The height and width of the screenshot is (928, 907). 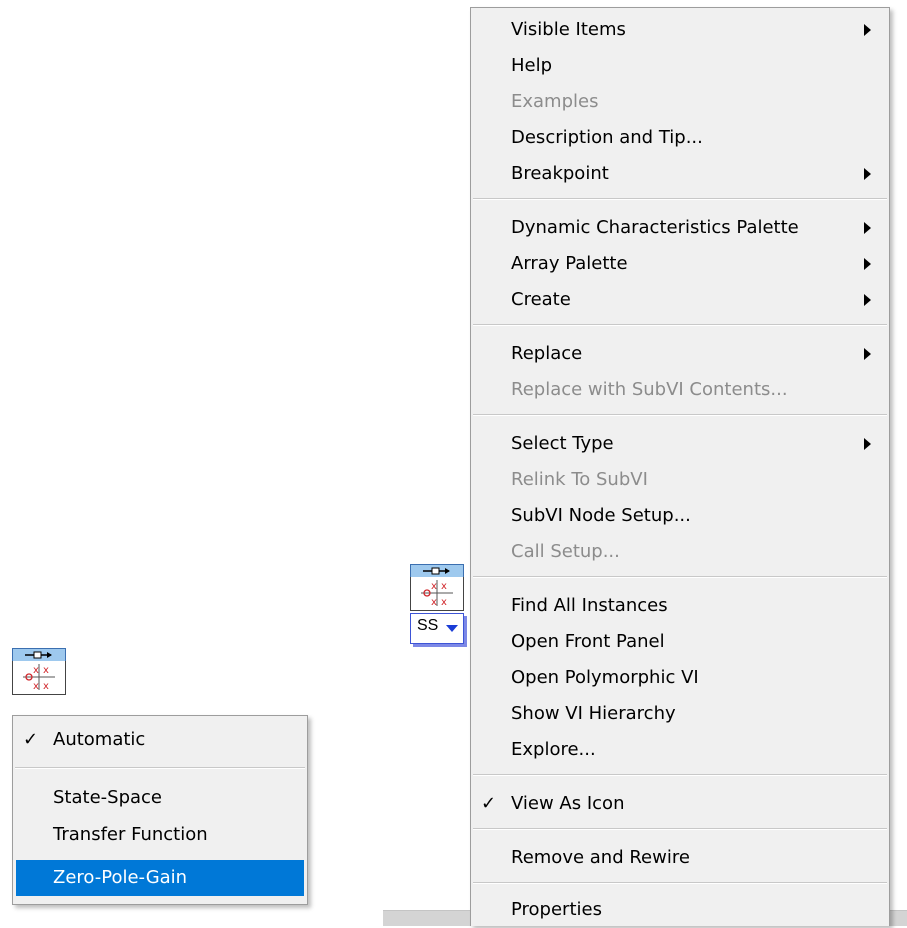 What do you see at coordinates (680, 910) in the screenshot?
I see `menu-item-properties: Properties` at bounding box center [680, 910].